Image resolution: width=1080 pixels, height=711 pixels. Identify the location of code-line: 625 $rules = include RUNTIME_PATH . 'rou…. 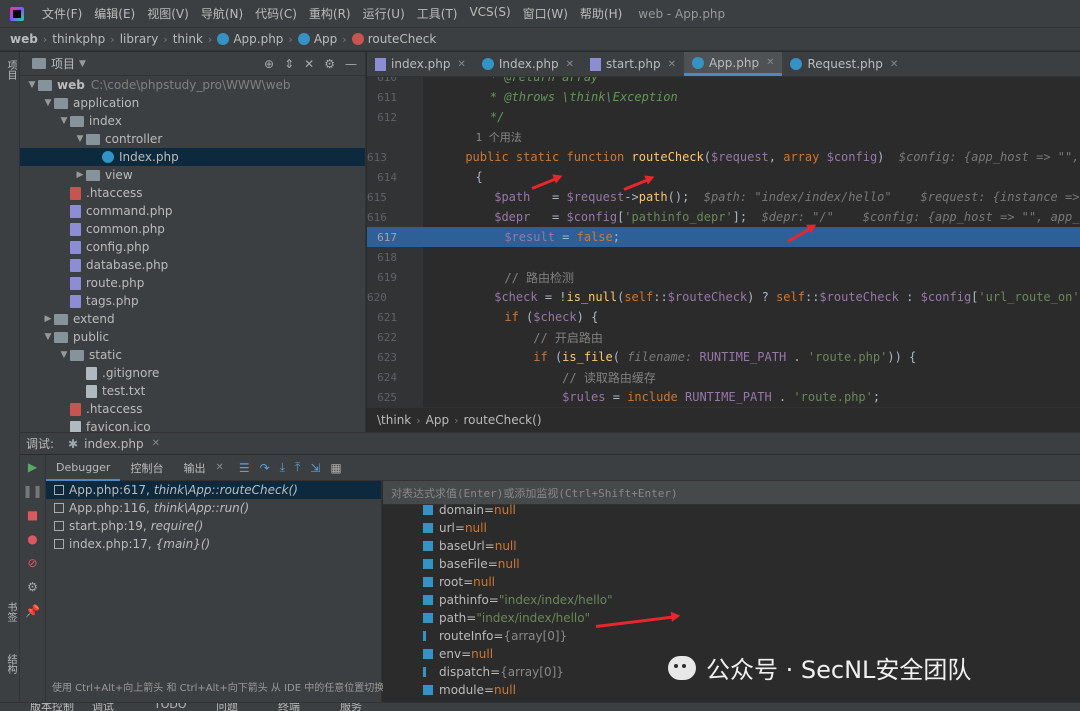
(723, 397).